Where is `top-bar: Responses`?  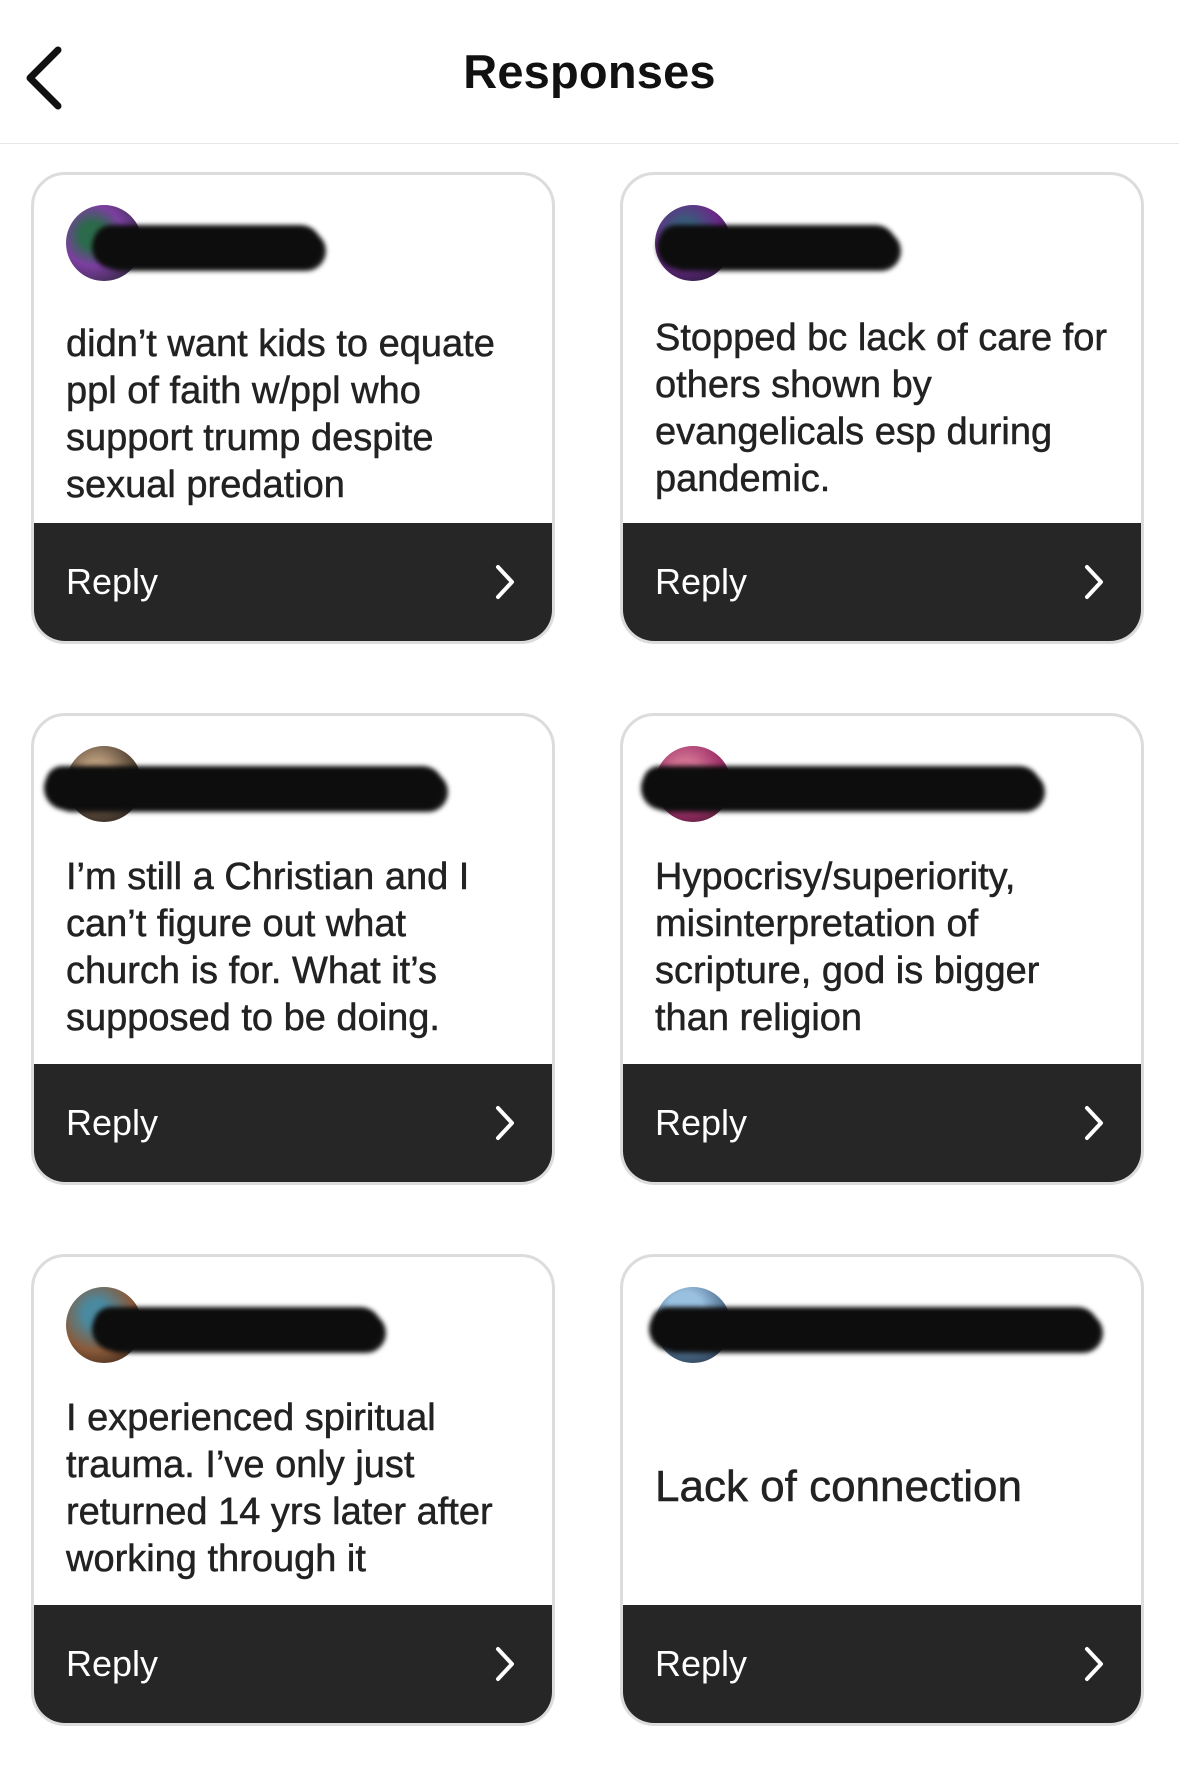
top-bar: Responses is located at coordinates (589, 72).